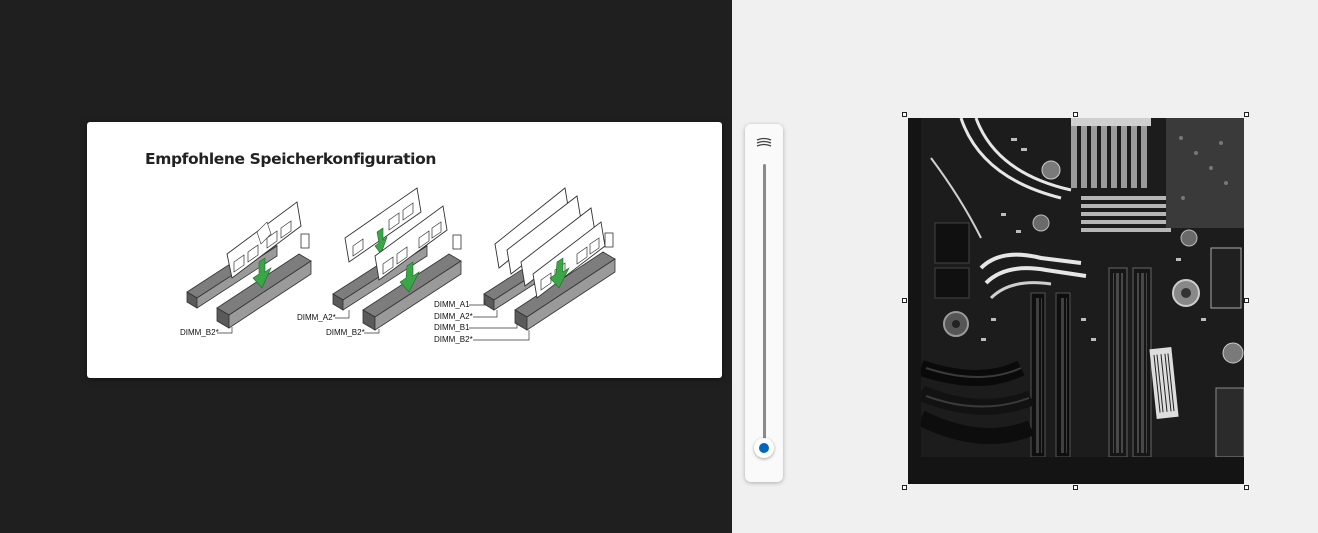  Describe the element at coordinates (904, 487) in the screenshot. I see `resize-handle-bottom-left` at that location.